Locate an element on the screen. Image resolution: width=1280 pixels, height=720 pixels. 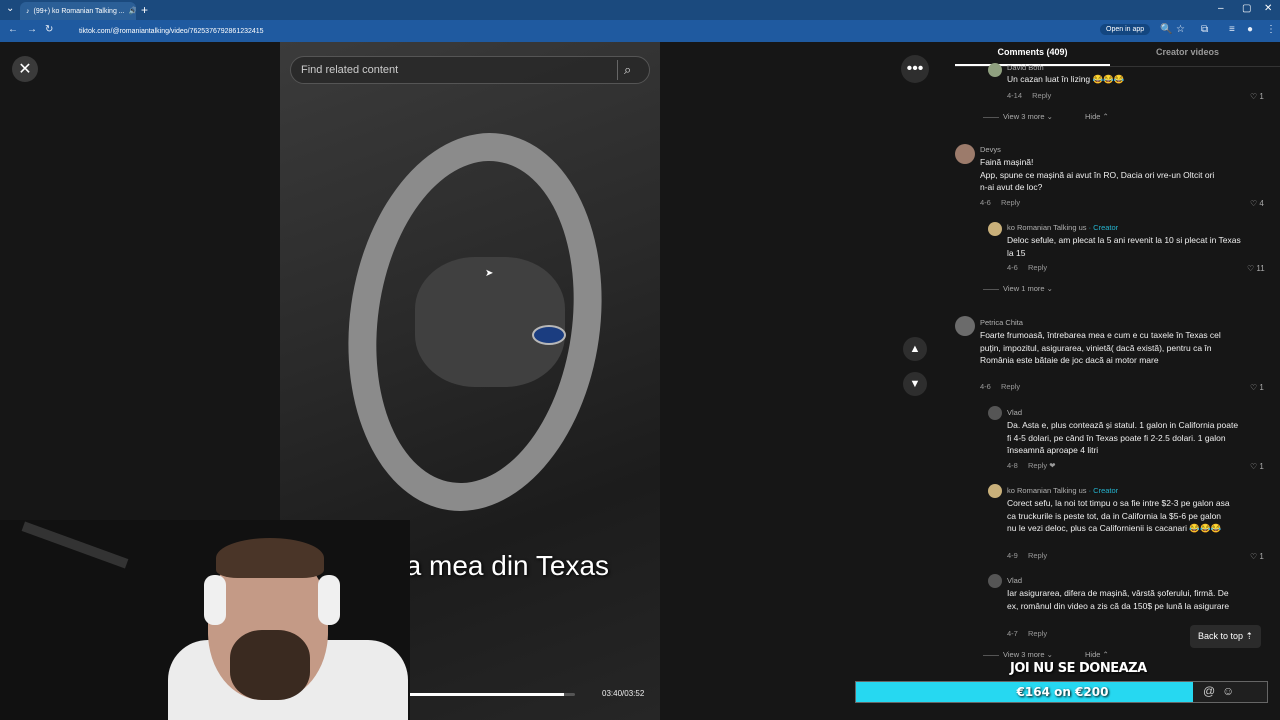
close-video-button: ✕ is located at coordinates (25, 69).